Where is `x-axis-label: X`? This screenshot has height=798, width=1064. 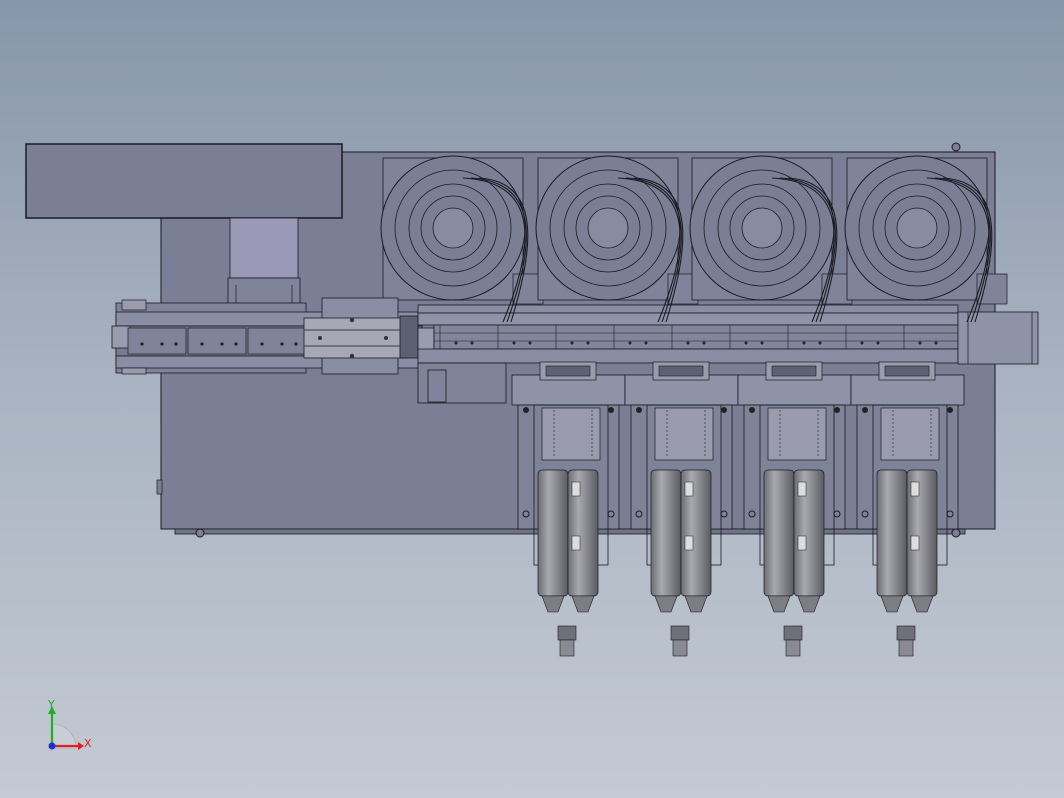
x-axis-label: X is located at coordinates (88, 743).